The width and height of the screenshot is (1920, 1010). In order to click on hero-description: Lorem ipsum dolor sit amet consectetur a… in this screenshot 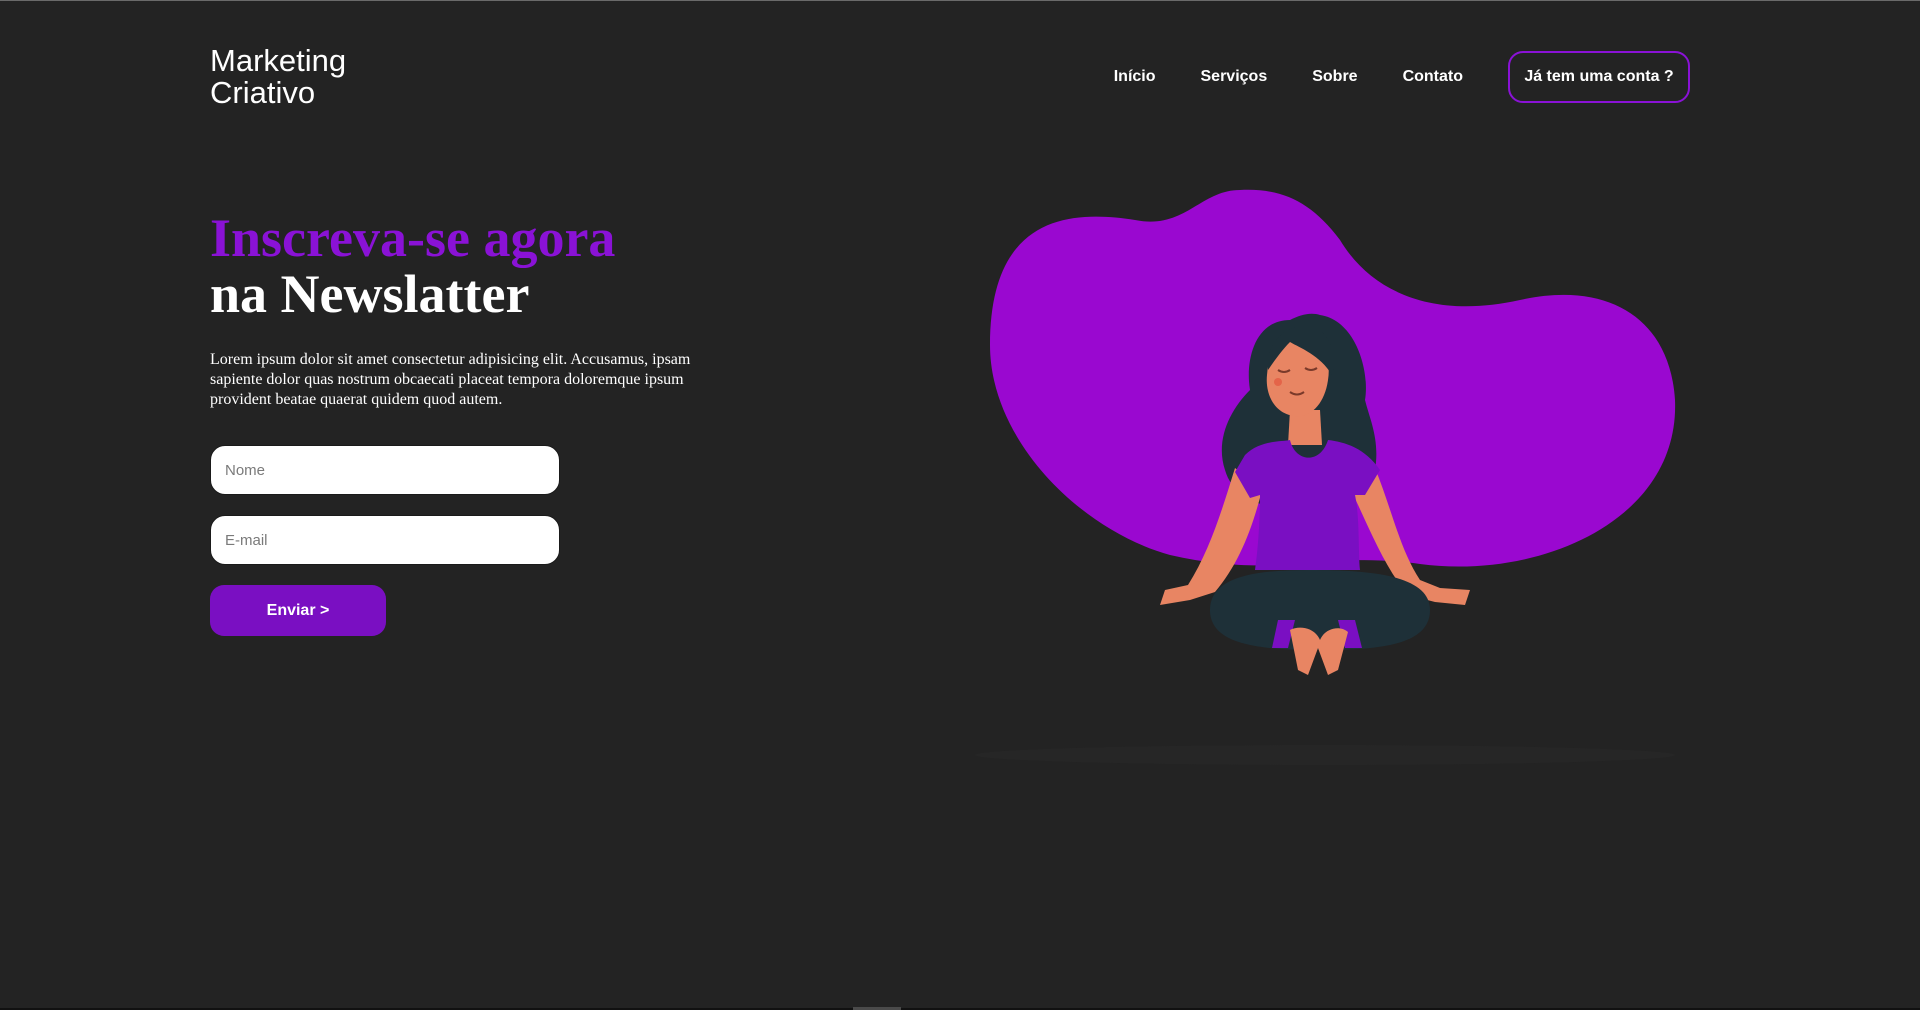, I will do `click(450, 379)`.